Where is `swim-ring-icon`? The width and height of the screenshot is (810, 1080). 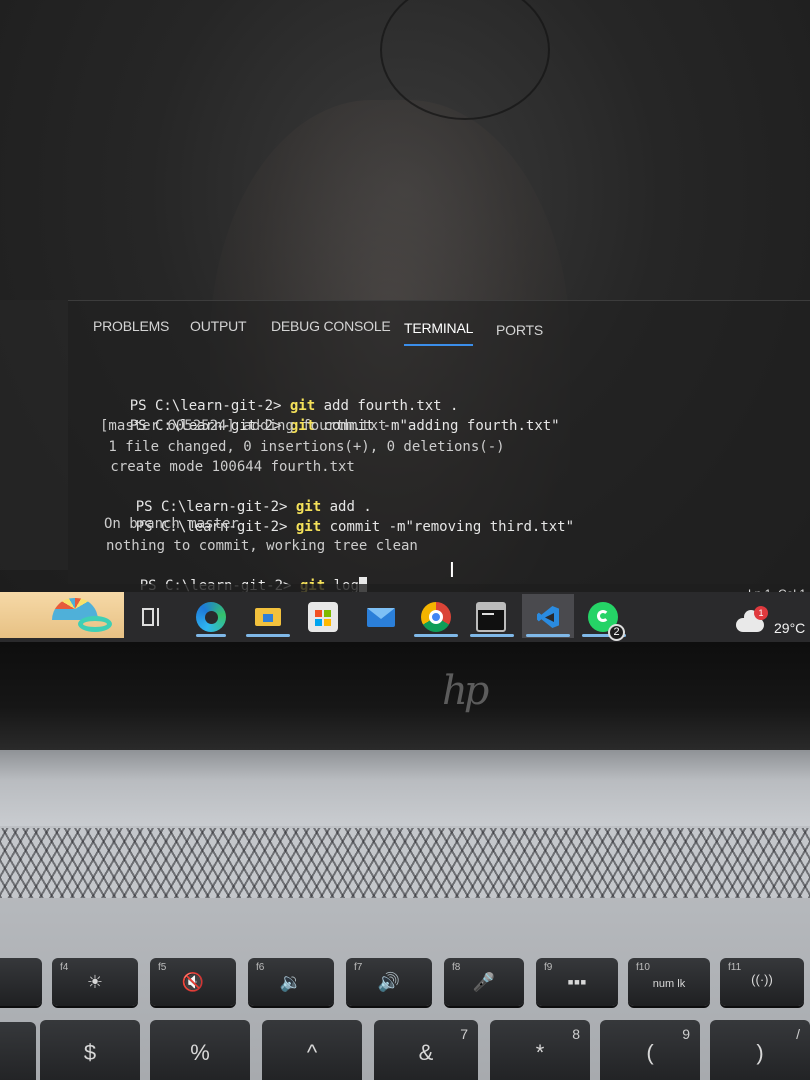 swim-ring-icon is located at coordinates (95, 624).